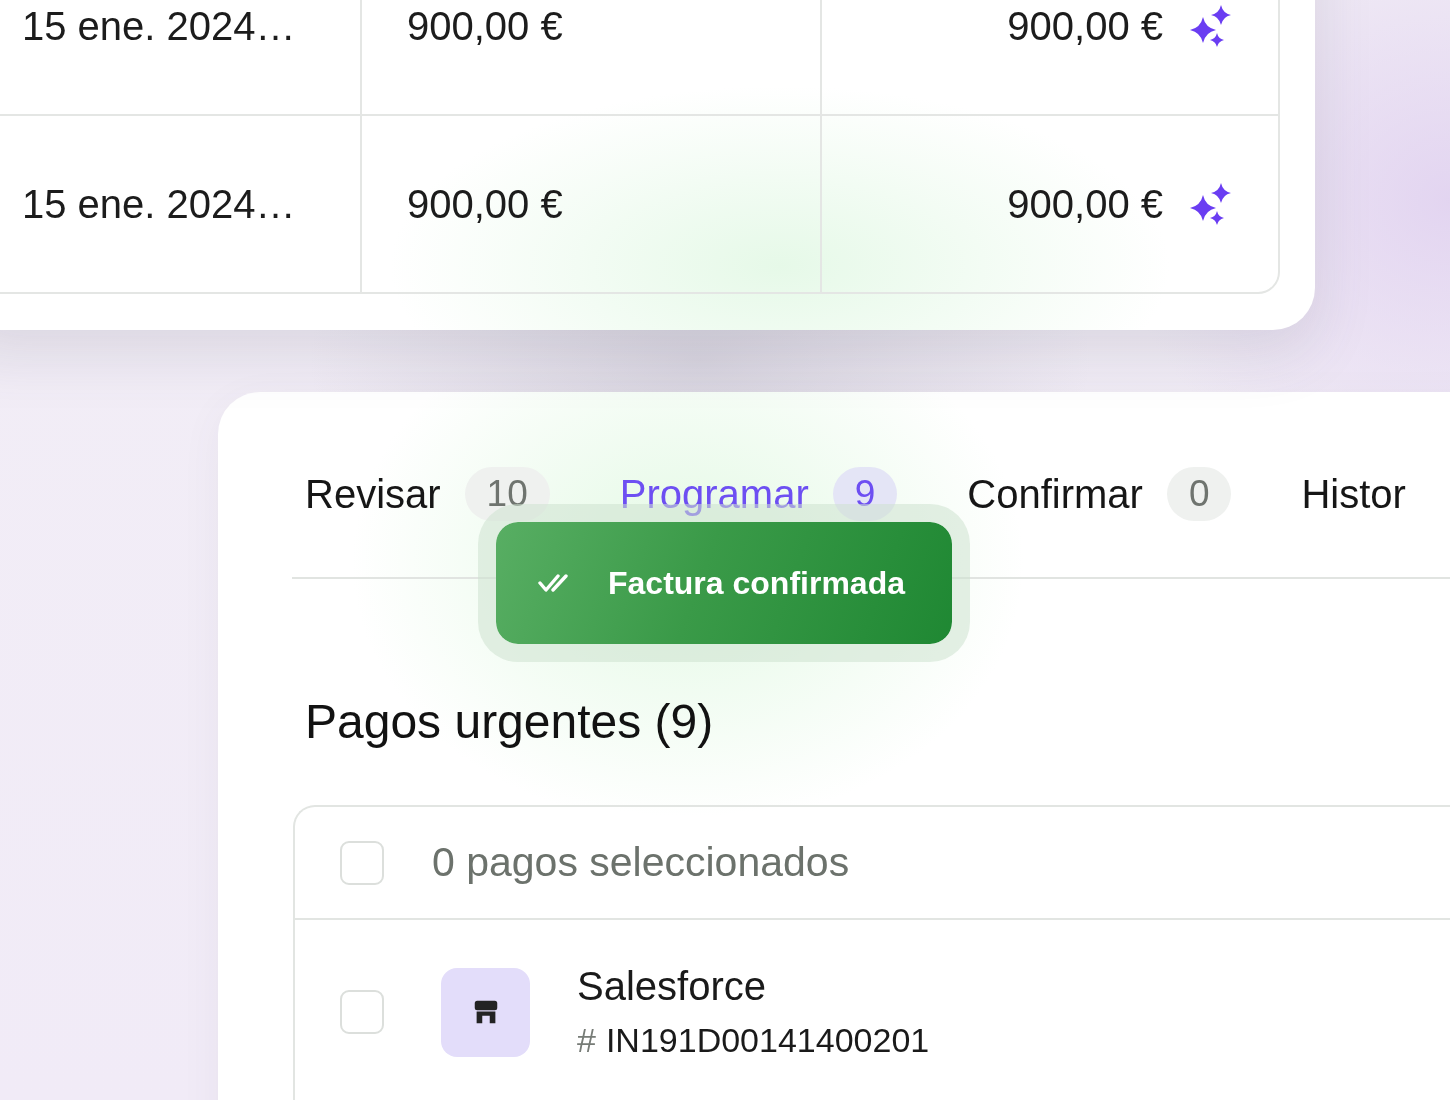  What do you see at coordinates (509, 722) in the screenshot?
I see `section-title: Pagos urgentes (9)` at bounding box center [509, 722].